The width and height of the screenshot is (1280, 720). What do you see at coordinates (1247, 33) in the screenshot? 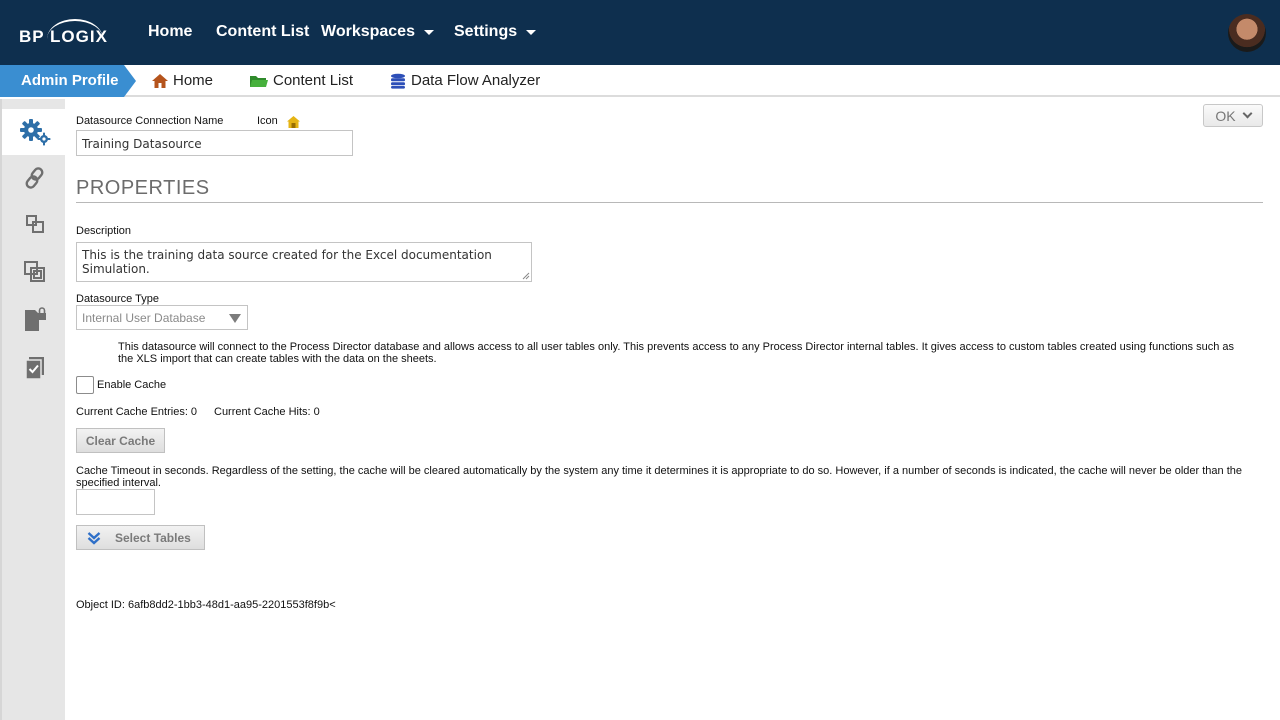
I see `user-avatar` at bounding box center [1247, 33].